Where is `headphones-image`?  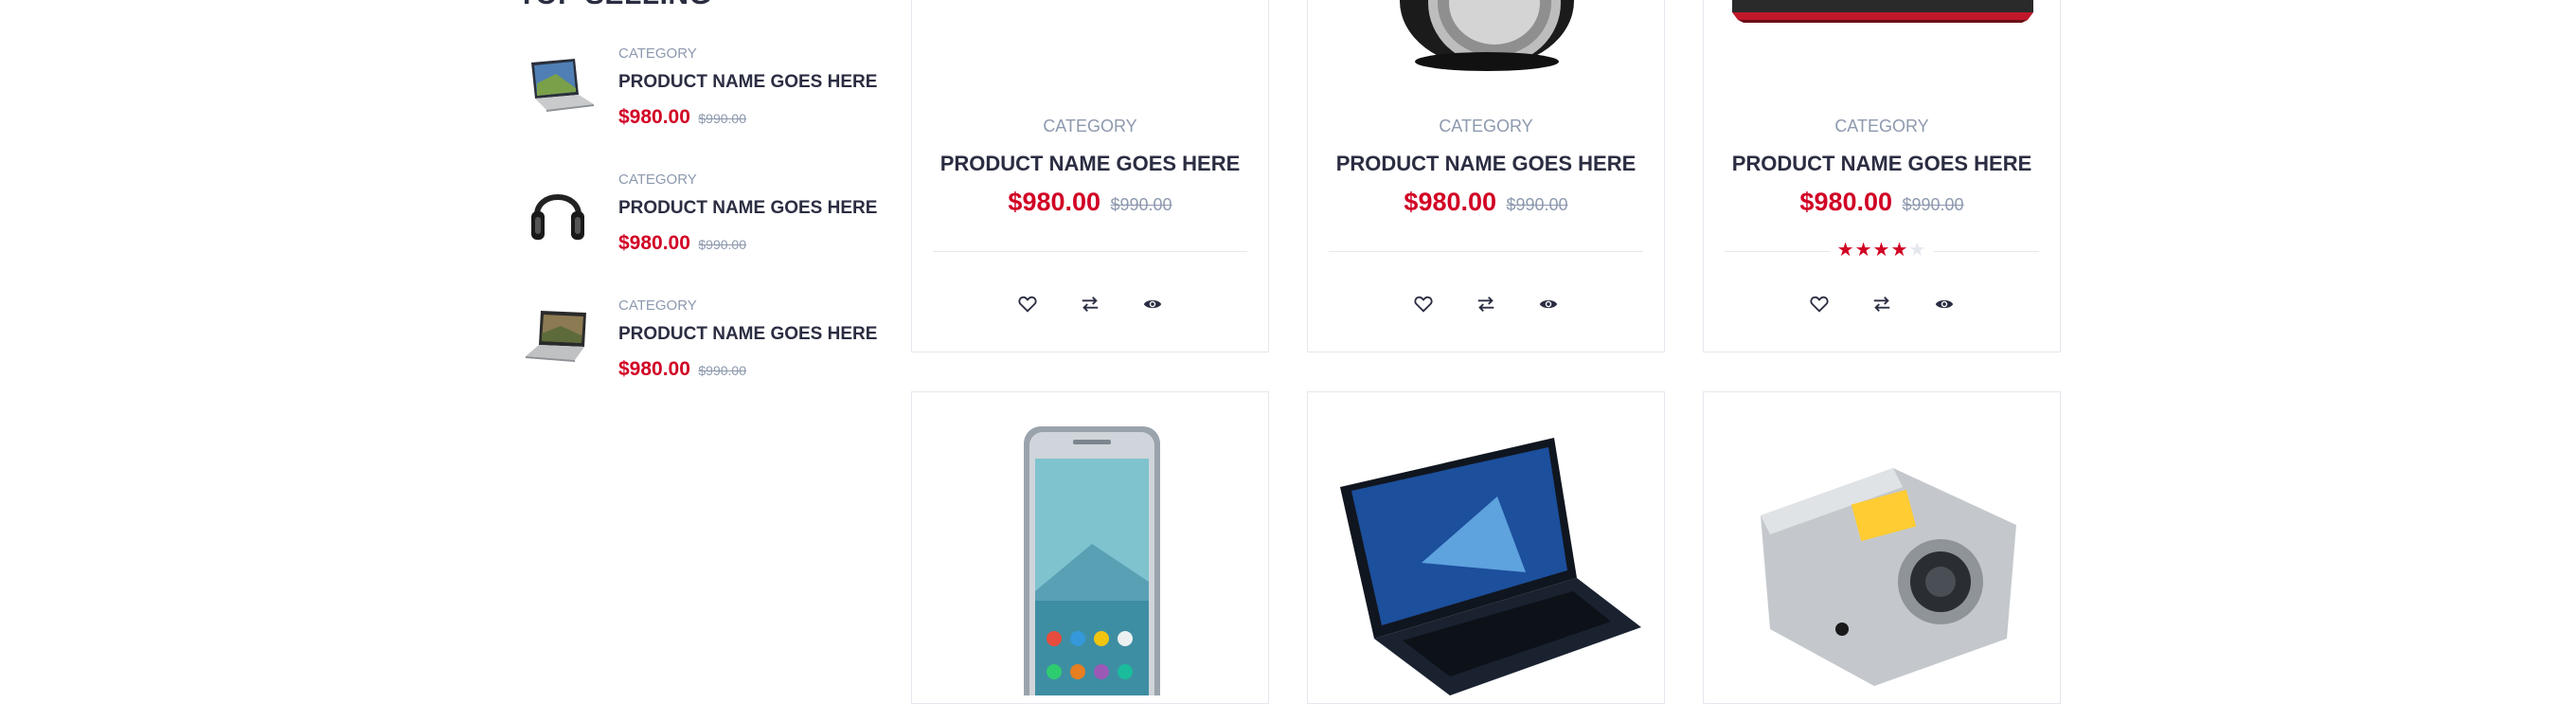 headphones-image is located at coordinates (557, 217).